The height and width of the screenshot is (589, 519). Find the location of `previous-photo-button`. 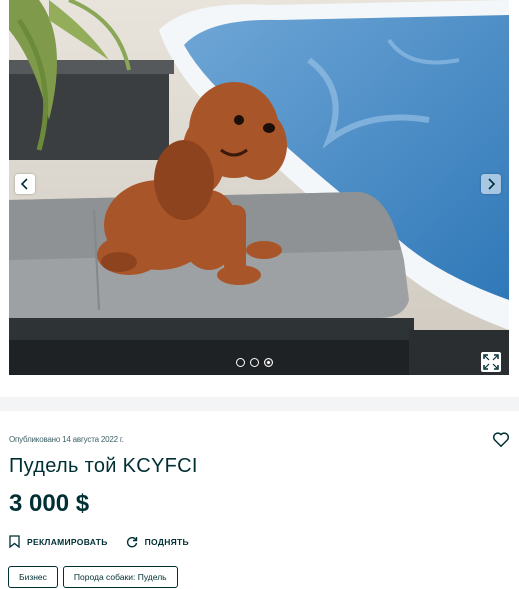

previous-photo-button is located at coordinates (25, 184).